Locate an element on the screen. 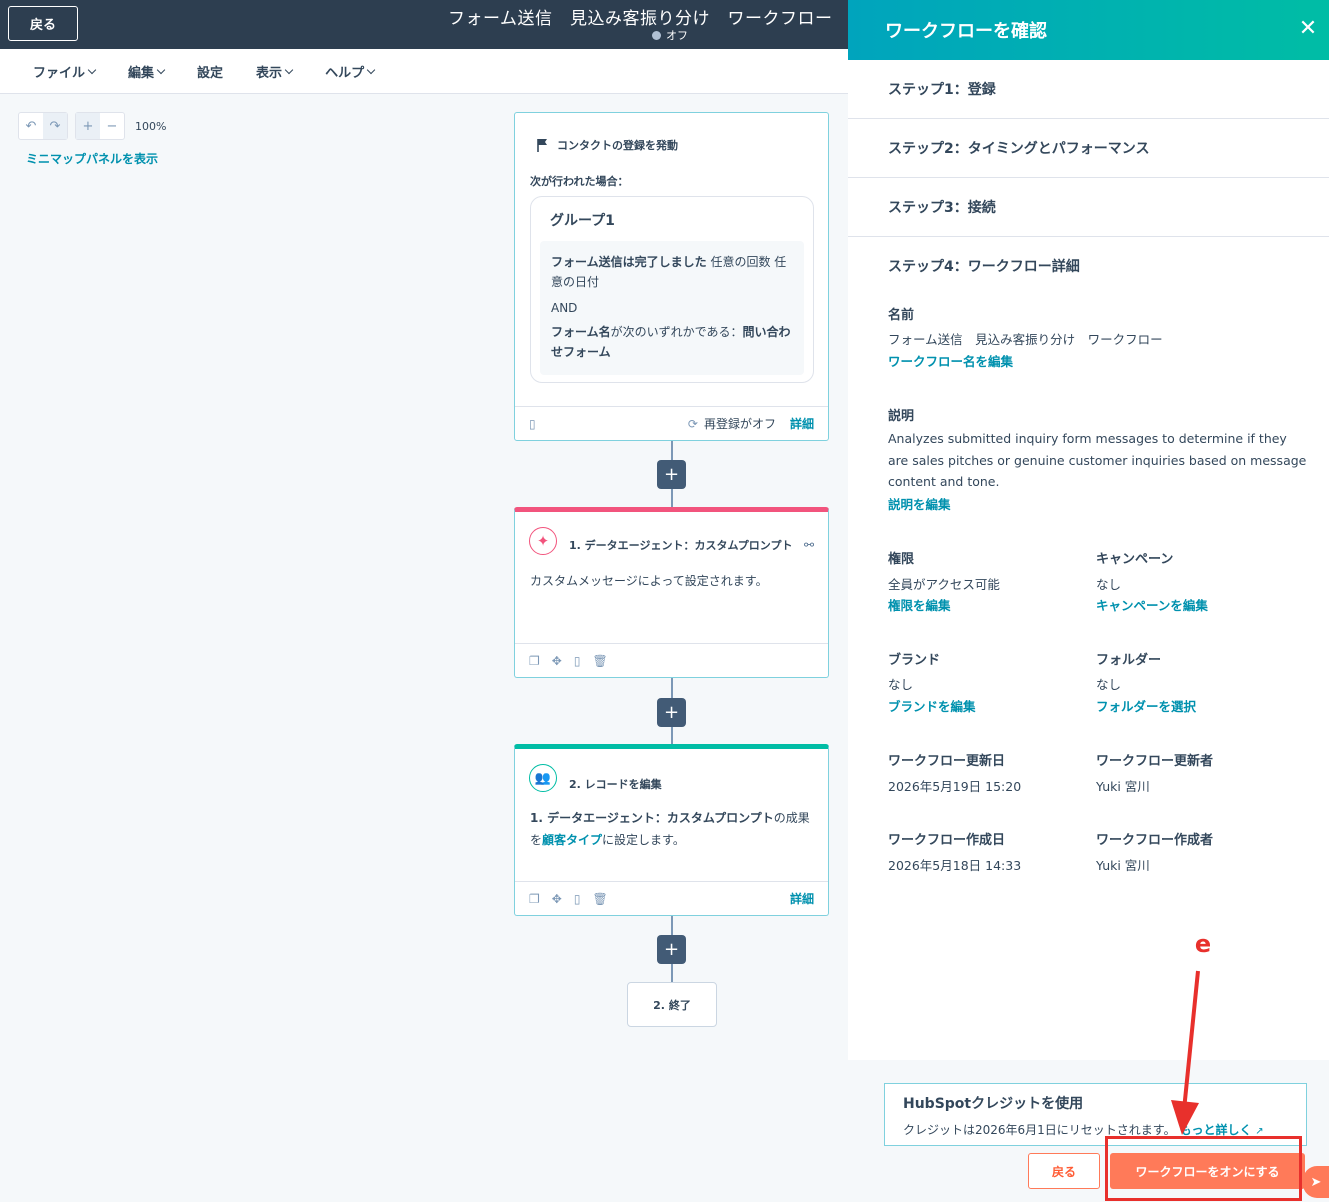  annotation-highlight is located at coordinates (1203, 1168).